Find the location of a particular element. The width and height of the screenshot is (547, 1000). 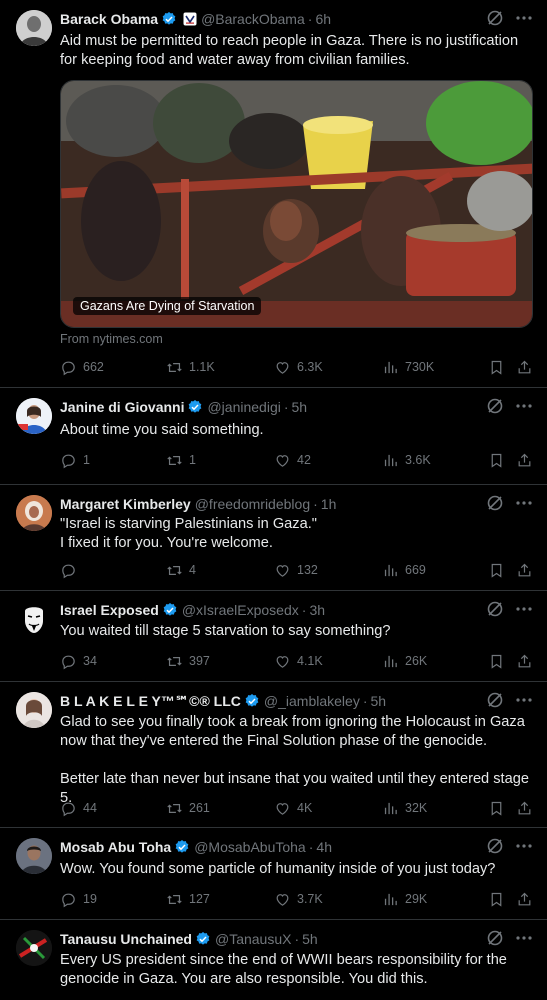

display-name: B L A K E L E Y™℠©® LLC is located at coordinates (150, 701).